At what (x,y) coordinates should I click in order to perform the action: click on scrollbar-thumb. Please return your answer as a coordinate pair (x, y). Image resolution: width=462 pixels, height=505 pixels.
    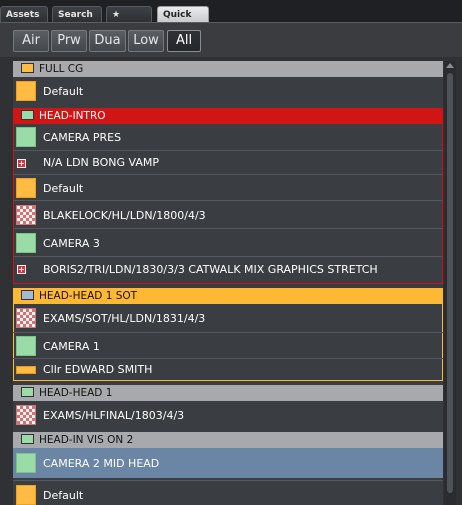
    Looking at the image, I should click on (450, 283).